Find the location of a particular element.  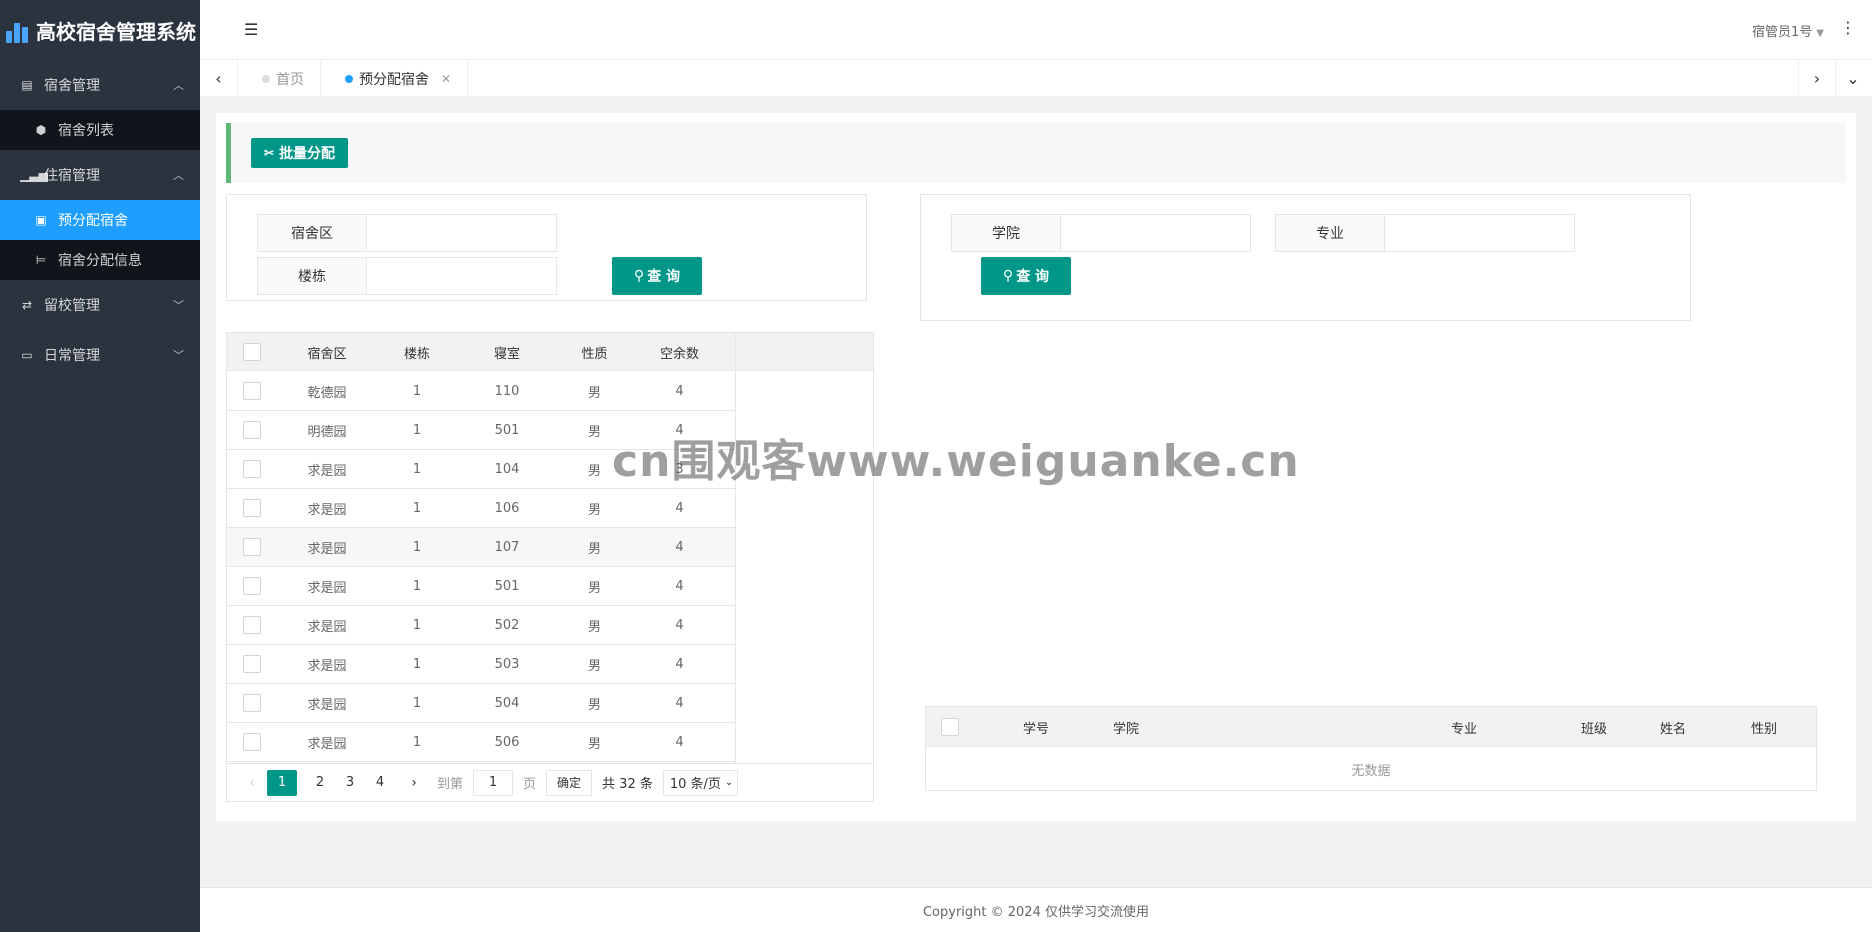

table-row: 求是园 1 104 男 3 is located at coordinates (481, 469).